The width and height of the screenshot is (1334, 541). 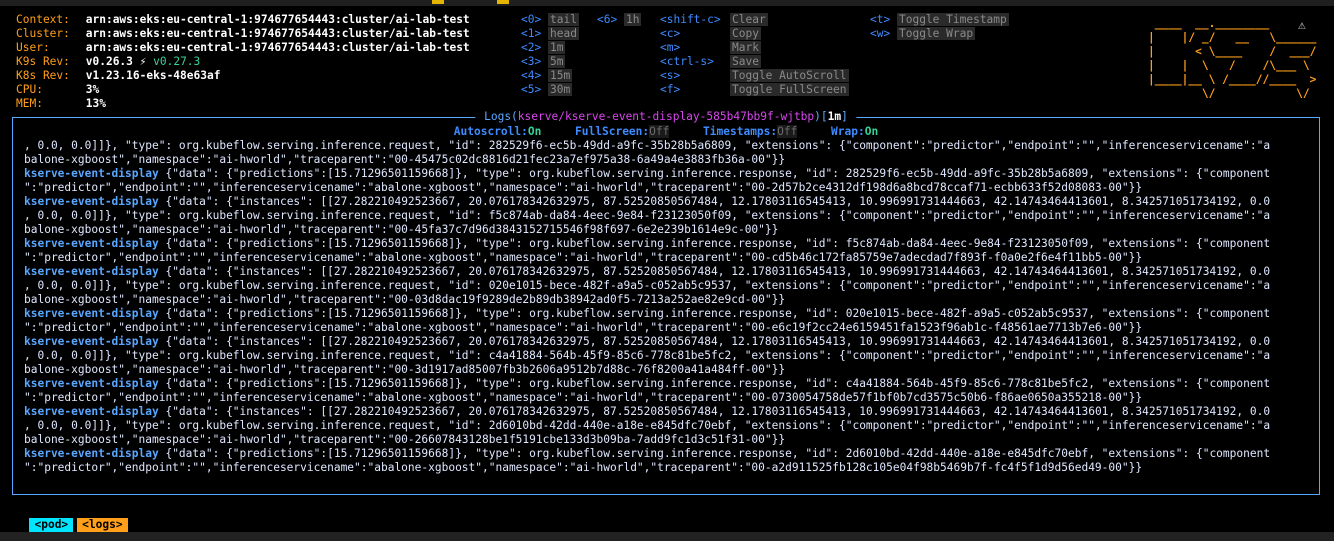 I want to click on hint-toggle-wrap: <w> Toggle Wrap, so click(x=939, y=34).